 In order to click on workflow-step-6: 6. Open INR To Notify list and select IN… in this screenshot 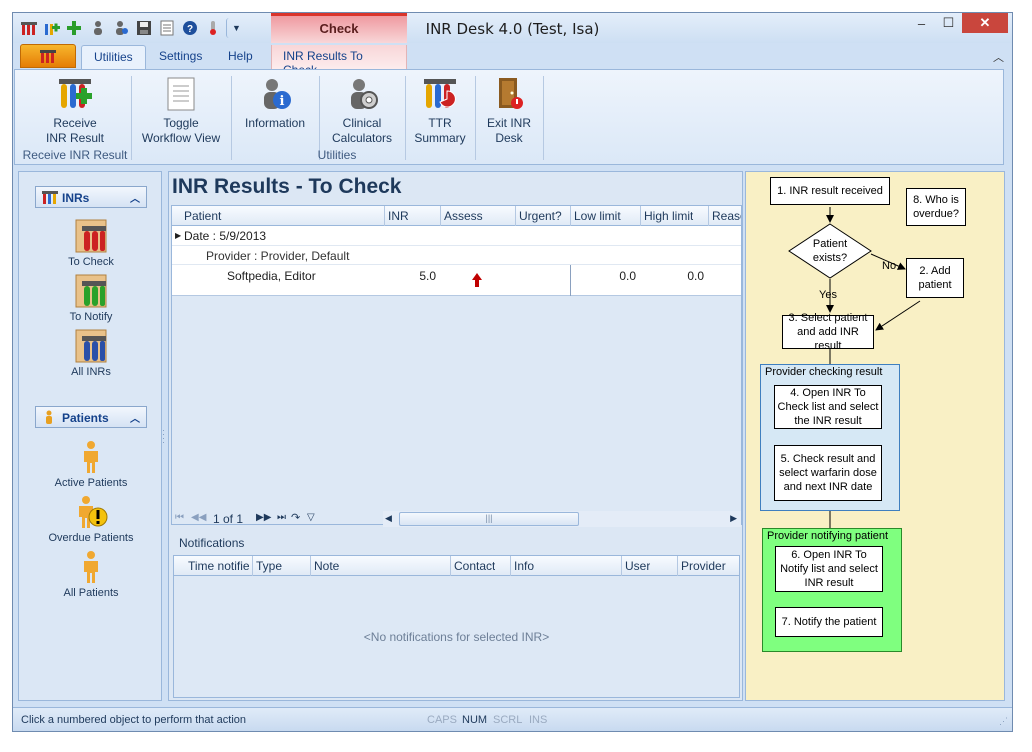, I will do `click(829, 569)`.